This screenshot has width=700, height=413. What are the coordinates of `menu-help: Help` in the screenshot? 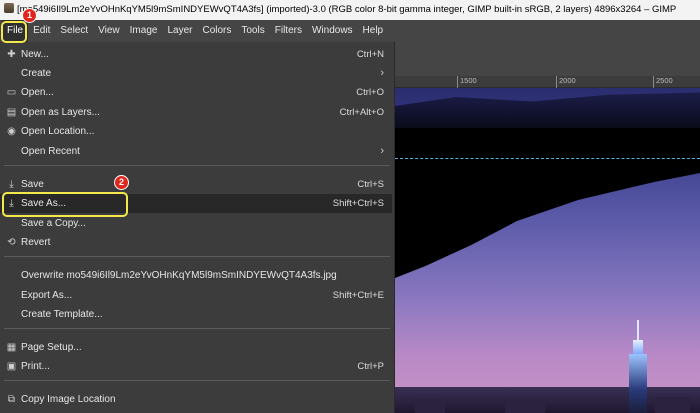 It's located at (373, 31).